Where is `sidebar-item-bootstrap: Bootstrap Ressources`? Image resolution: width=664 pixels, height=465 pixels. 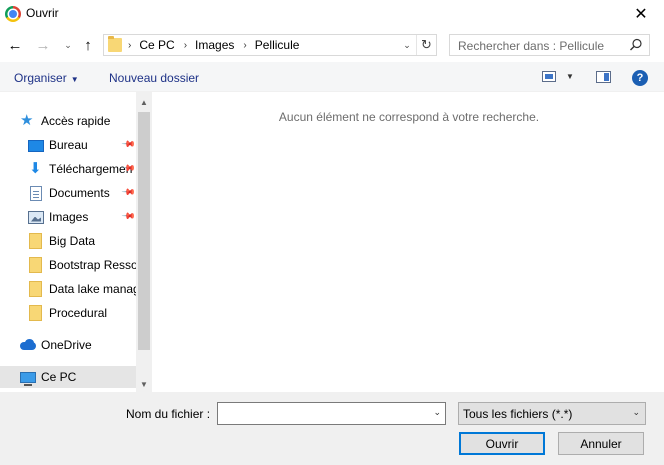
sidebar-item-bootstrap: Bootstrap Ressources is located at coordinates (82, 265).